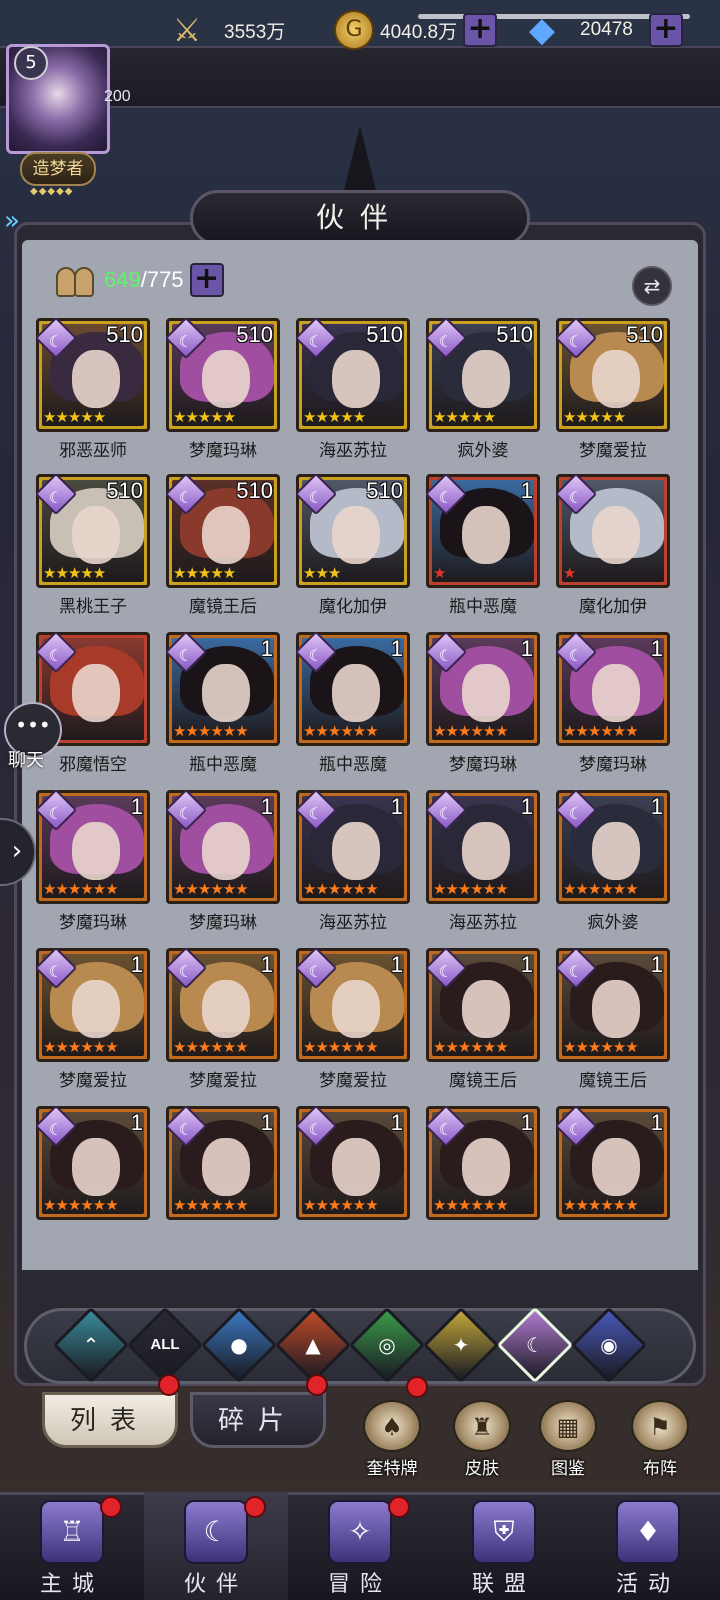 This screenshot has height=1600, width=720. What do you see at coordinates (206, 280) in the screenshot?
I see `expand-slots-button: +` at bounding box center [206, 280].